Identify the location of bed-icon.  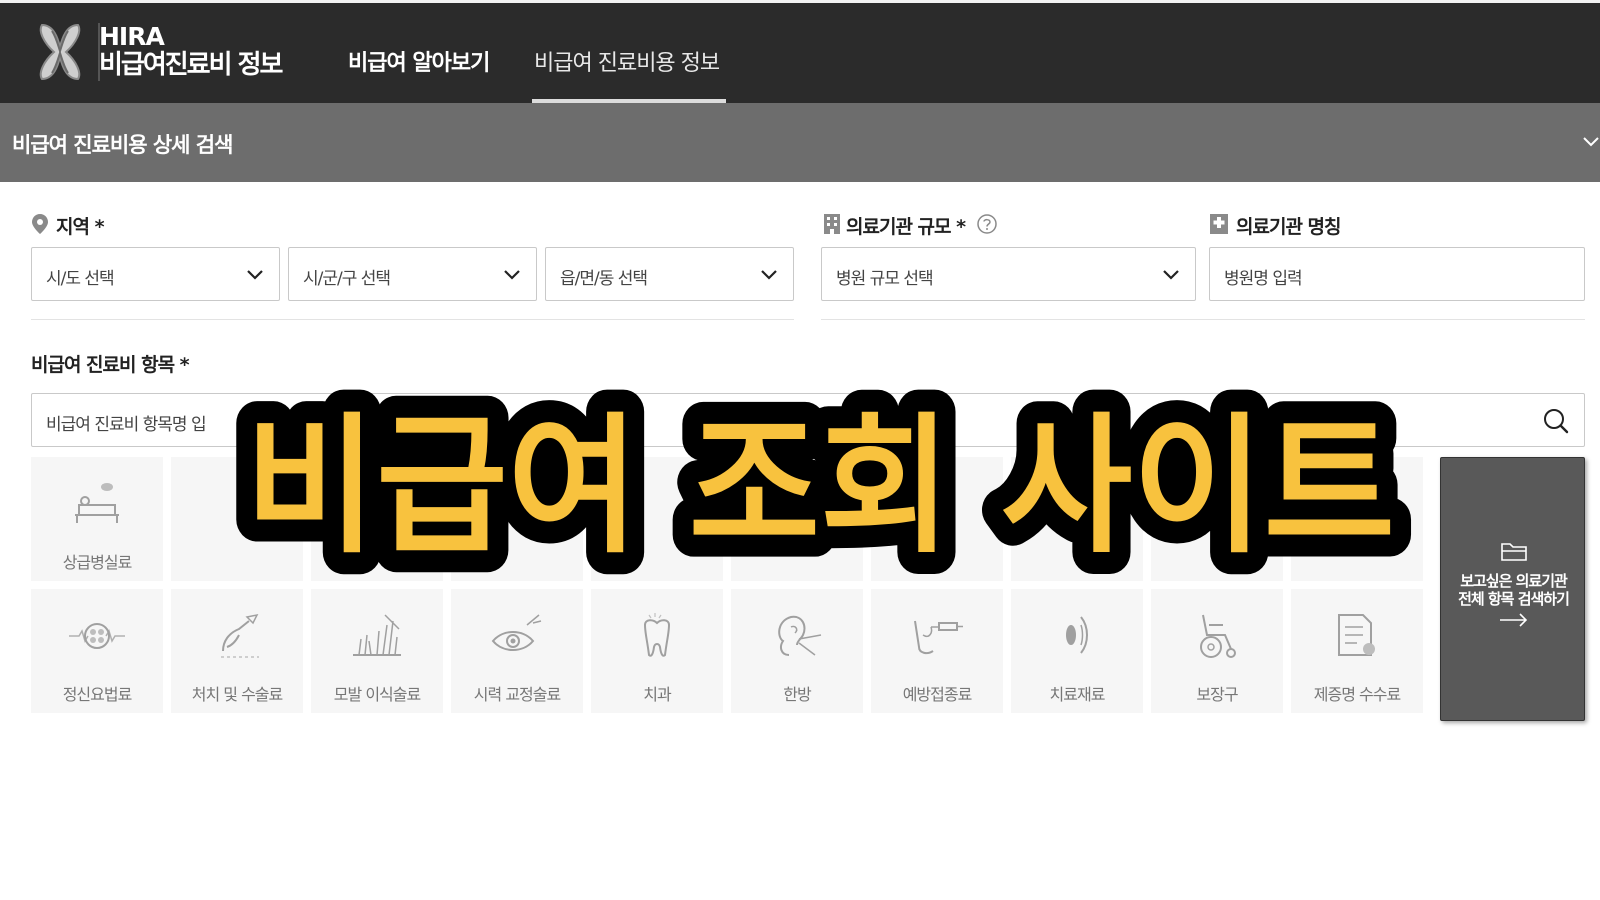
(97, 503).